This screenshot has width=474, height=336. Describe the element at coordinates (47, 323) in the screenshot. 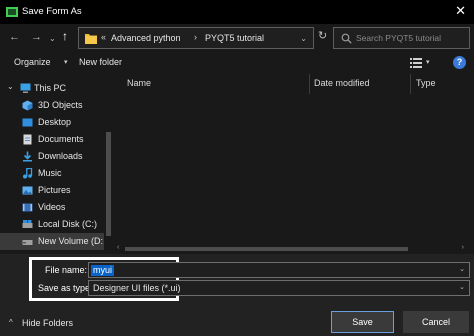

I see `hide-folders-button: Hide Folders` at that location.